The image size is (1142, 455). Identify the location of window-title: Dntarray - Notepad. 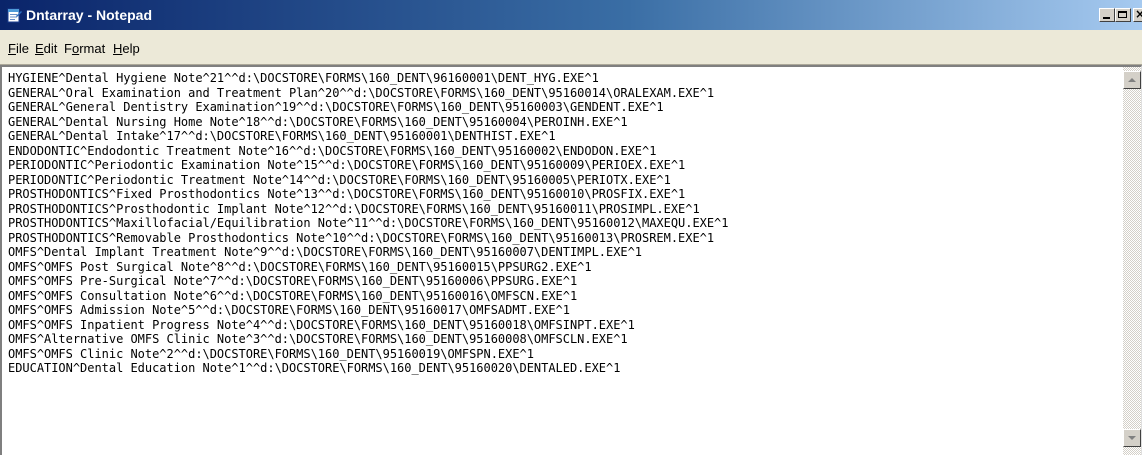
(89, 15).